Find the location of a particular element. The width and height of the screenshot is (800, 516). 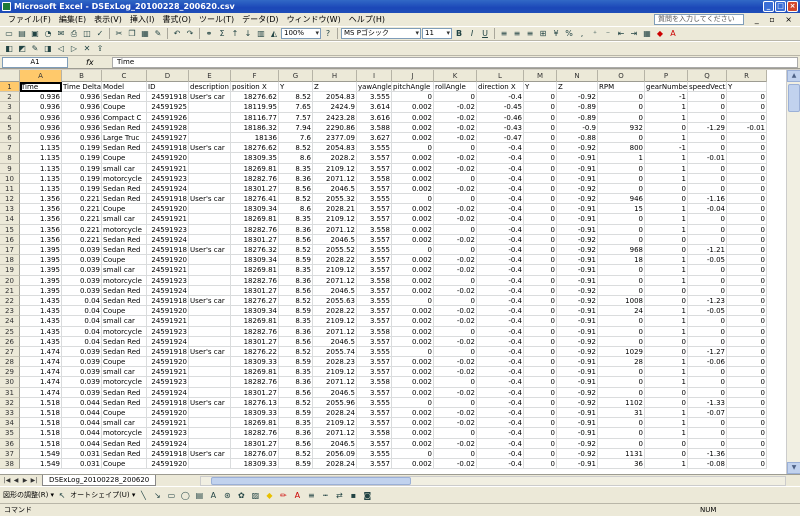

table-cell: 8.52 is located at coordinates (296, 97).